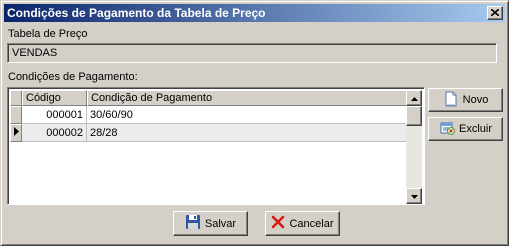  I want to click on price-table-value: VENDAS, so click(35, 53).